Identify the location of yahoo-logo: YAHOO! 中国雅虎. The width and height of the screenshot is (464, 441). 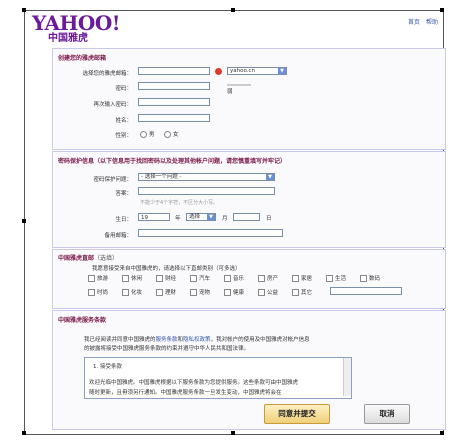
(76, 27).